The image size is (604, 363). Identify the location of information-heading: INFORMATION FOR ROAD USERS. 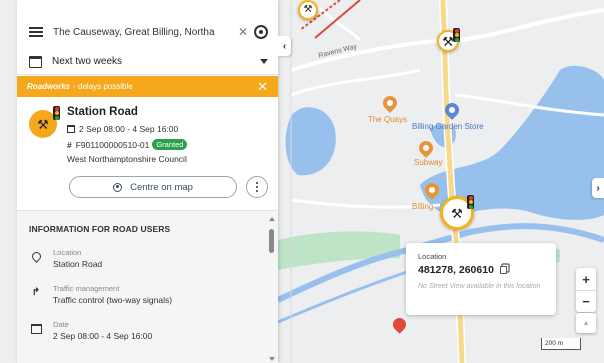
(100, 229).